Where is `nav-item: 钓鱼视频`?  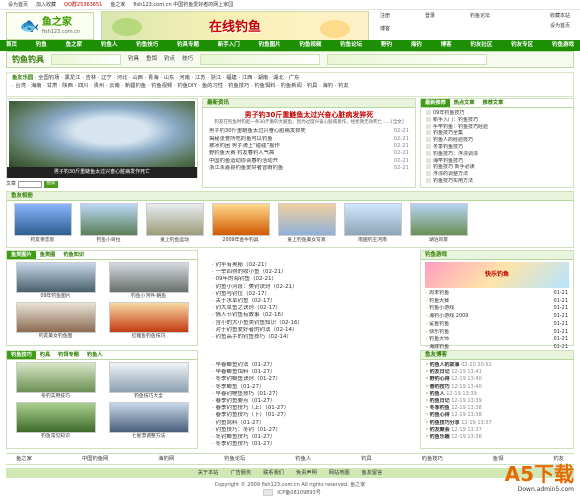 nav-item: 钓鱼视频 is located at coordinates (310, 45).